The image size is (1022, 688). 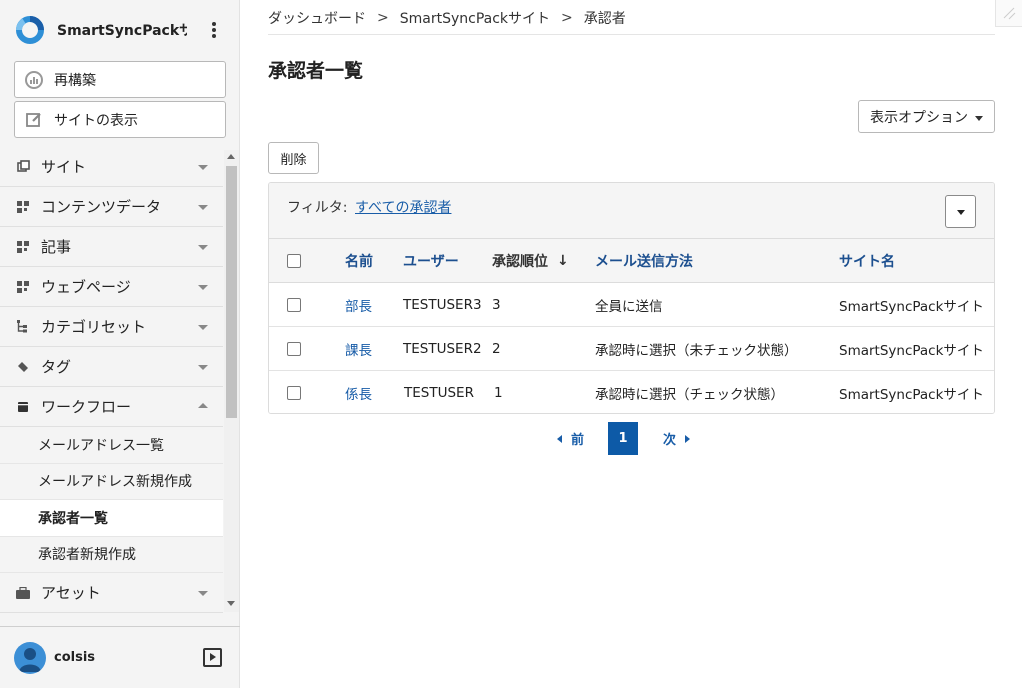 What do you see at coordinates (475, 18) in the screenshot?
I see `breadcrumb-site: SmartSyncPackサイト` at bounding box center [475, 18].